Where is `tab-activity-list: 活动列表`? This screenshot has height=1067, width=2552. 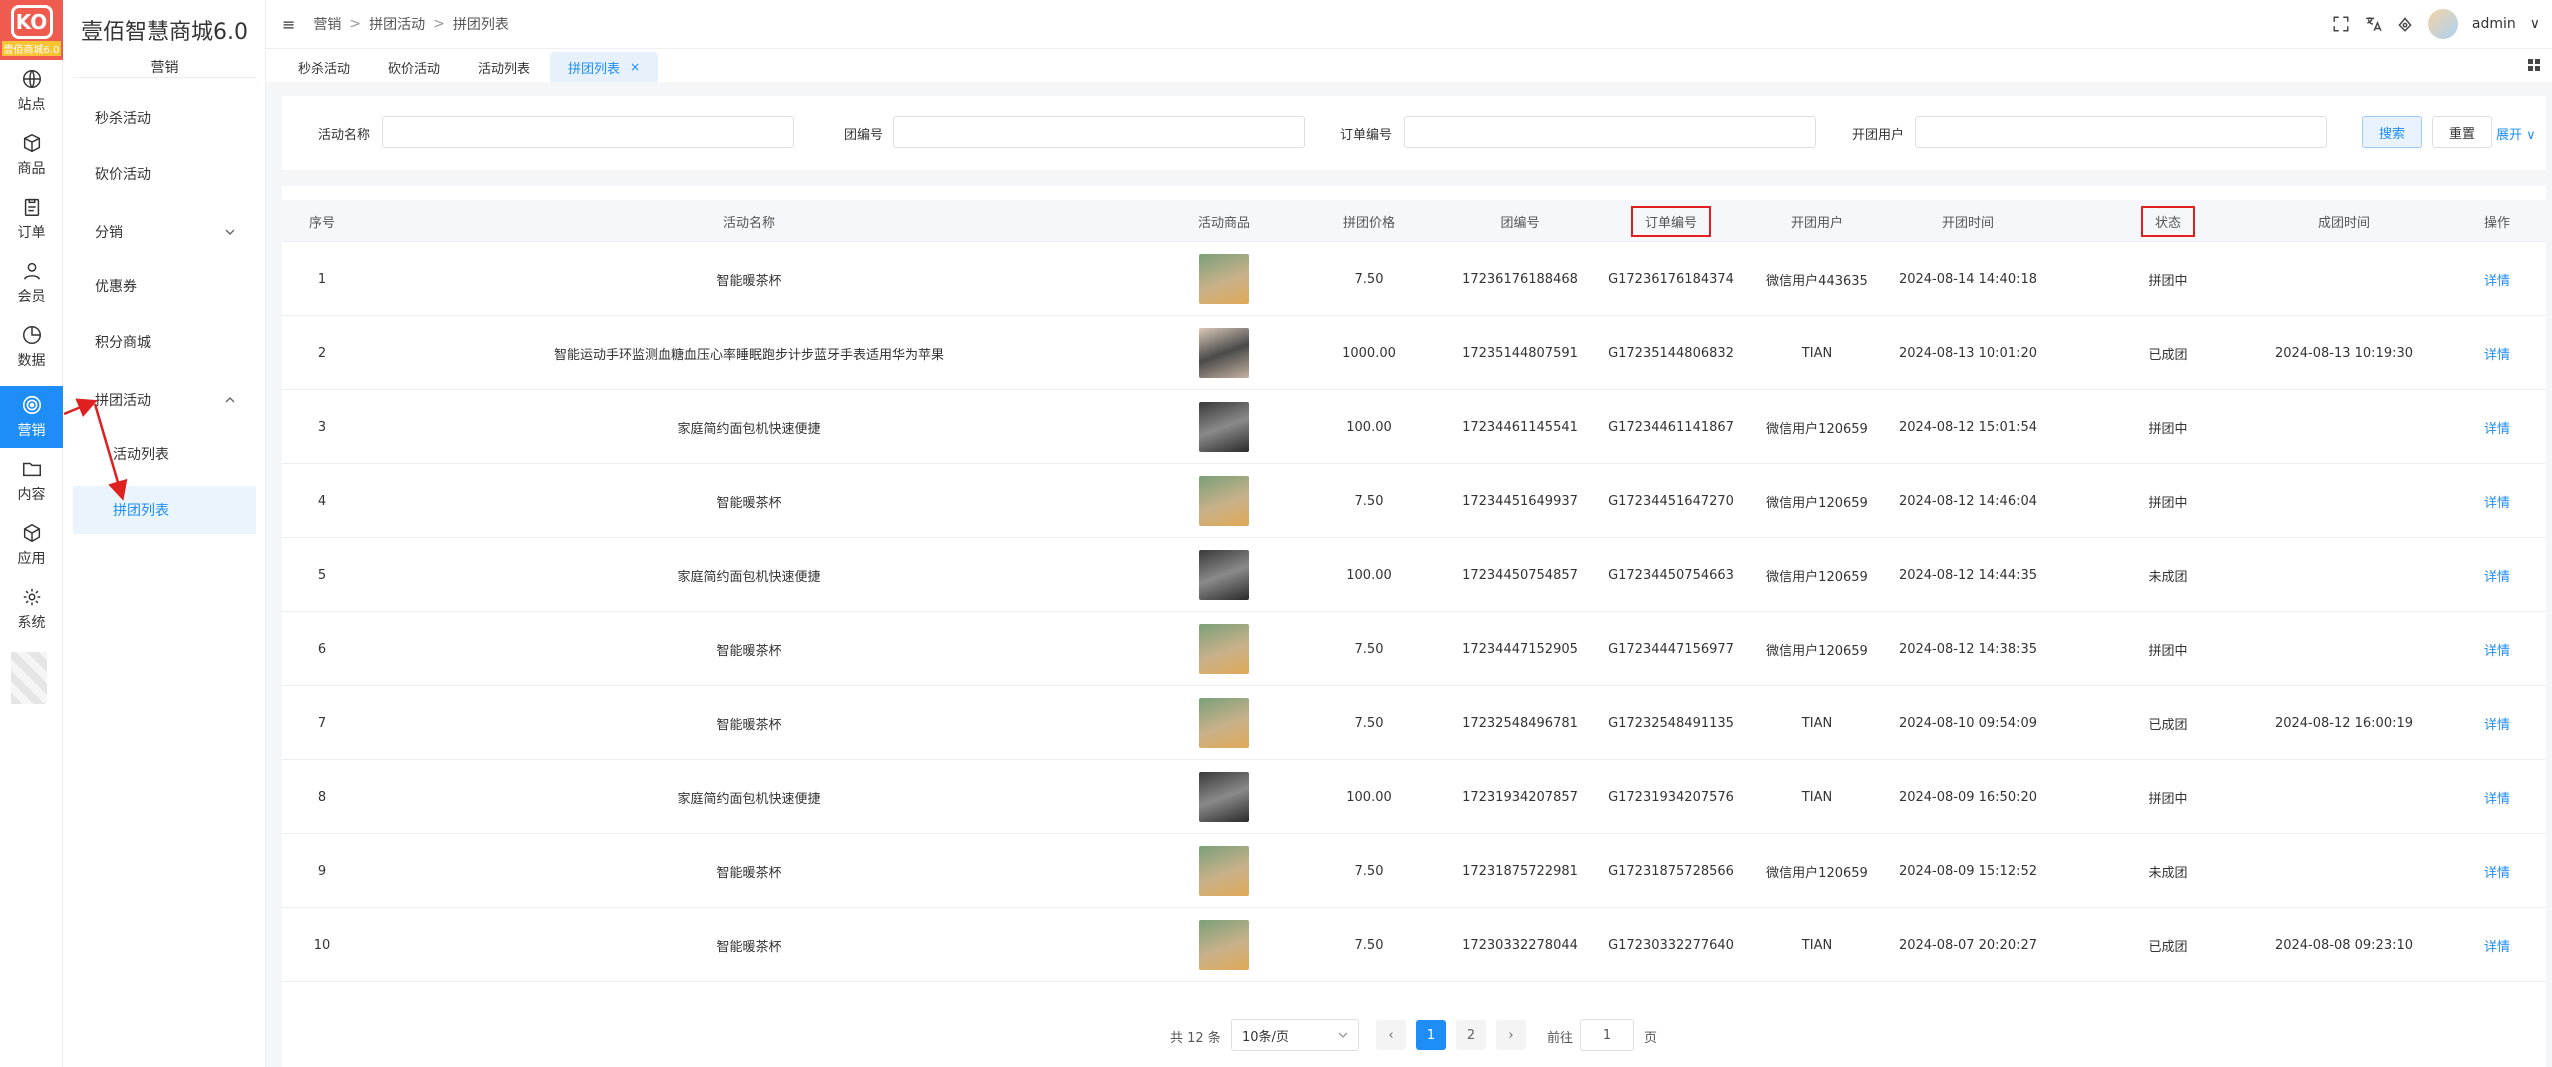
tab-activity-list: 活动列表 is located at coordinates (504, 67).